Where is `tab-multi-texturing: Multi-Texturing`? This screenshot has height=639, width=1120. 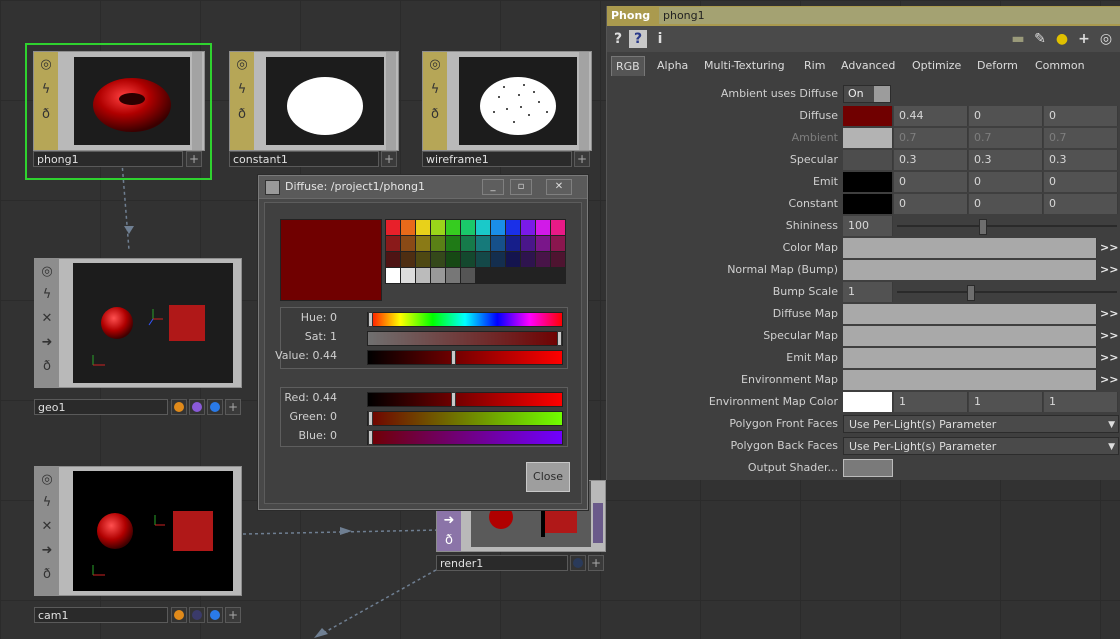 tab-multi-texturing: Multi-Texturing is located at coordinates (744, 65).